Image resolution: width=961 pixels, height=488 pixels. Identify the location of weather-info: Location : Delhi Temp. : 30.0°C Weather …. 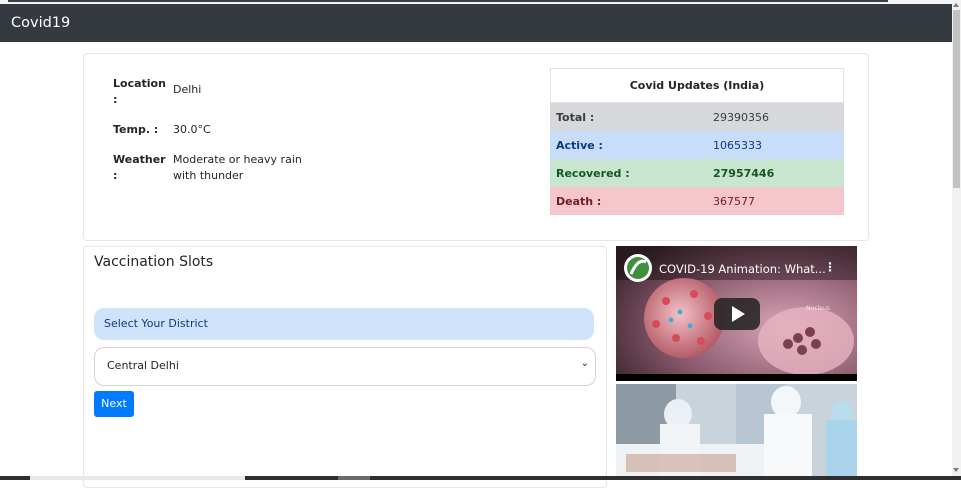
(218, 137).